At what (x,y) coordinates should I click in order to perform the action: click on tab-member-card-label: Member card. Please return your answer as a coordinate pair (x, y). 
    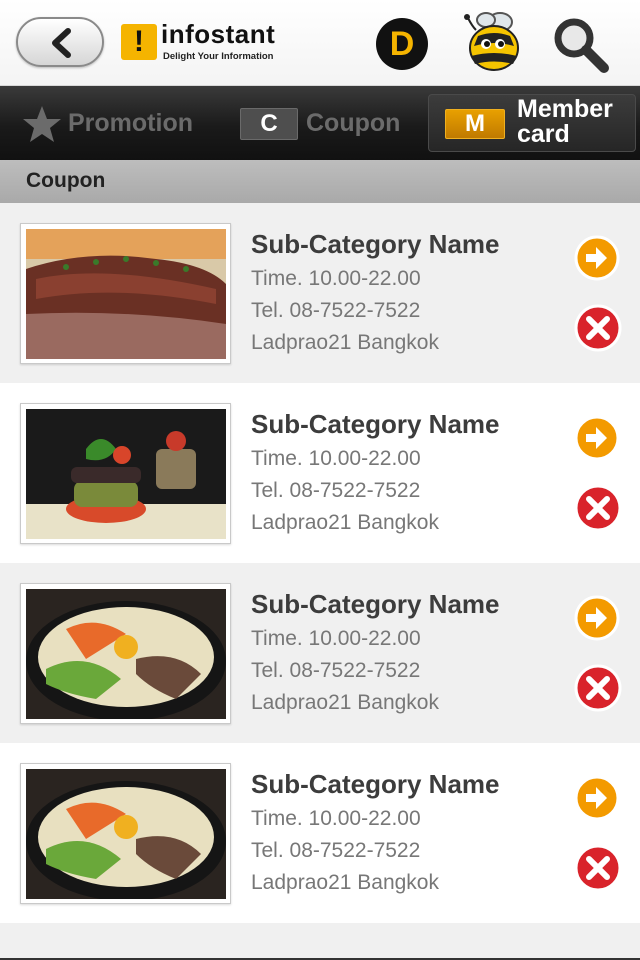
    Looking at the image, I should click on (565, 121).